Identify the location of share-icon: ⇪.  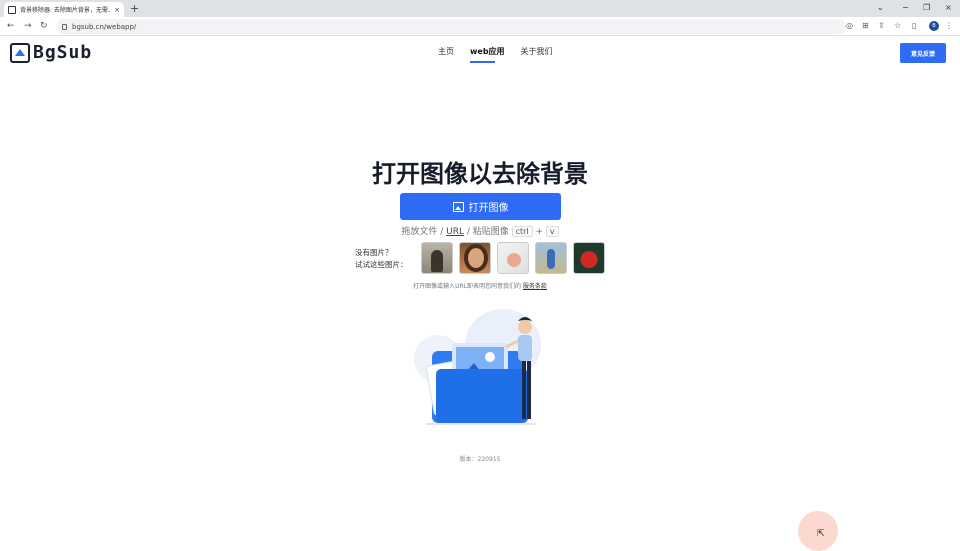
(881, 26).